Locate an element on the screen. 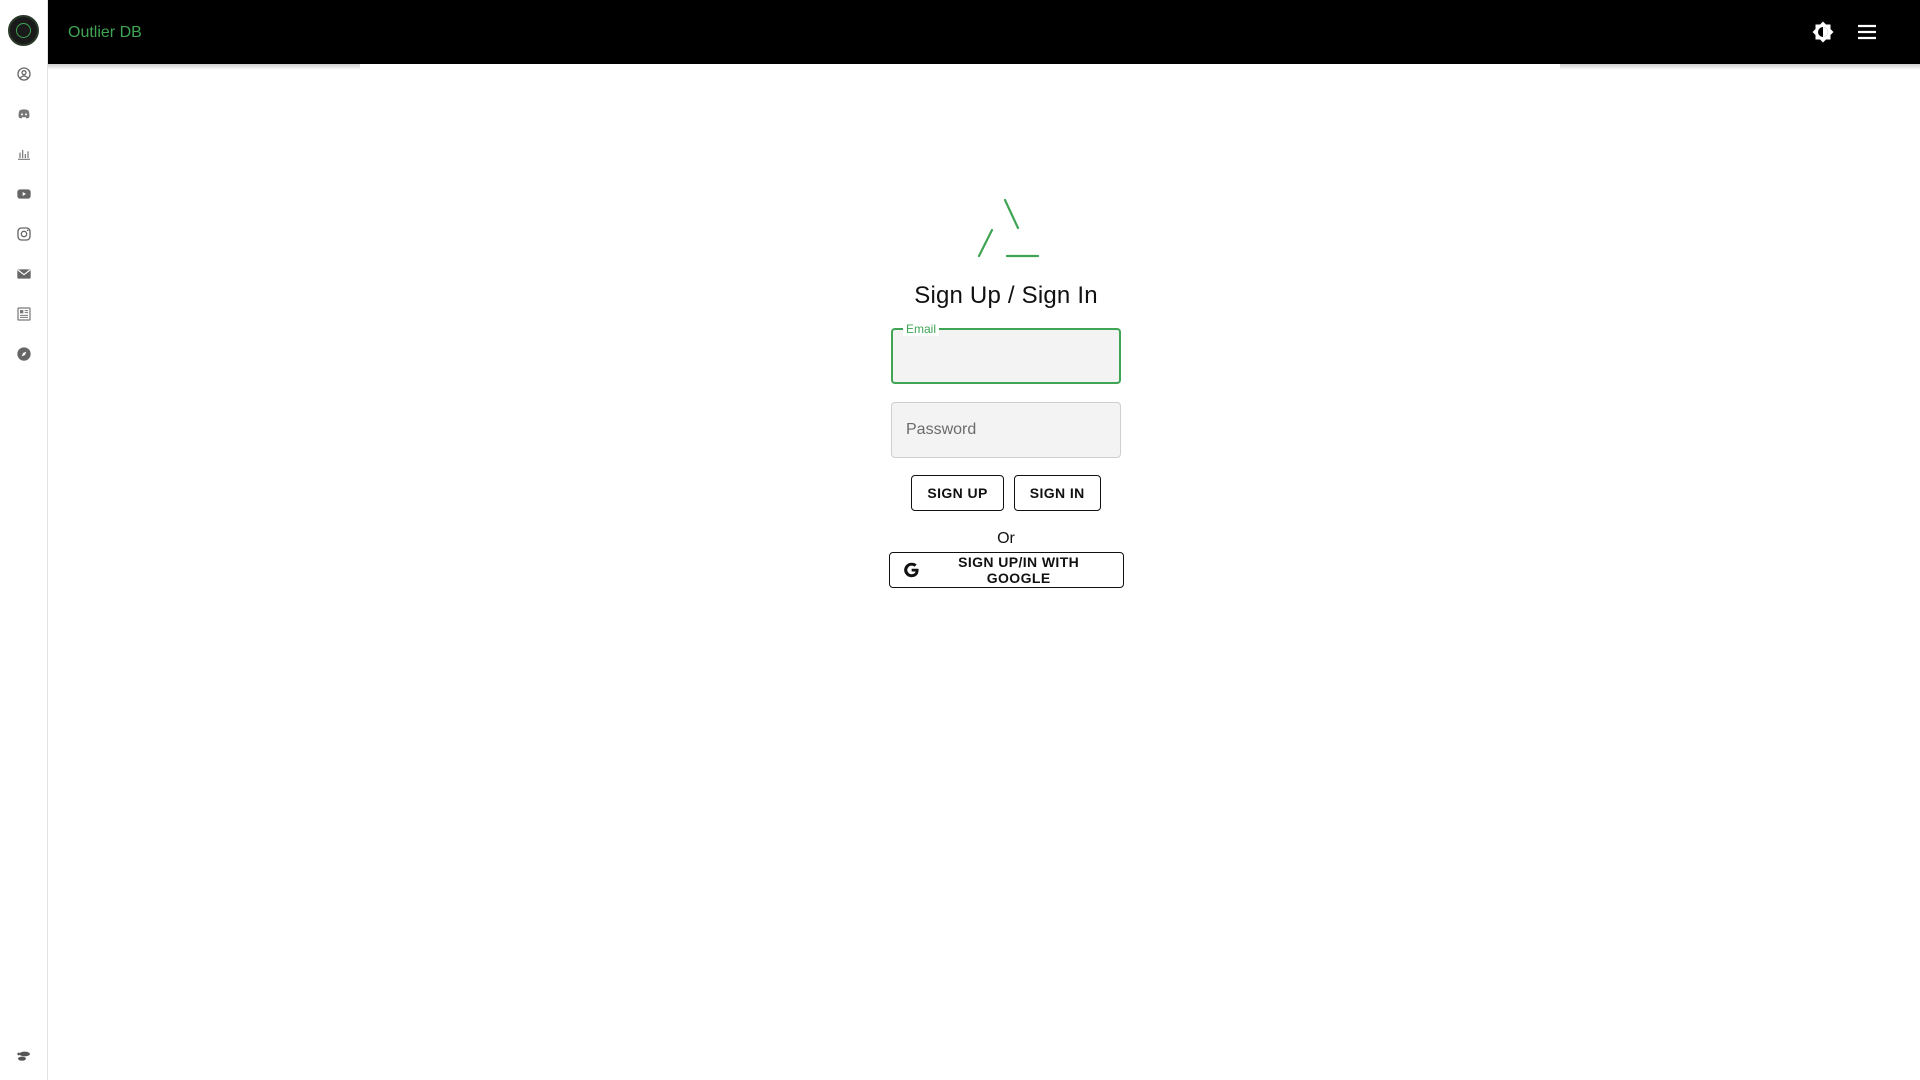  password-field is located at coordinates (1006, 430).